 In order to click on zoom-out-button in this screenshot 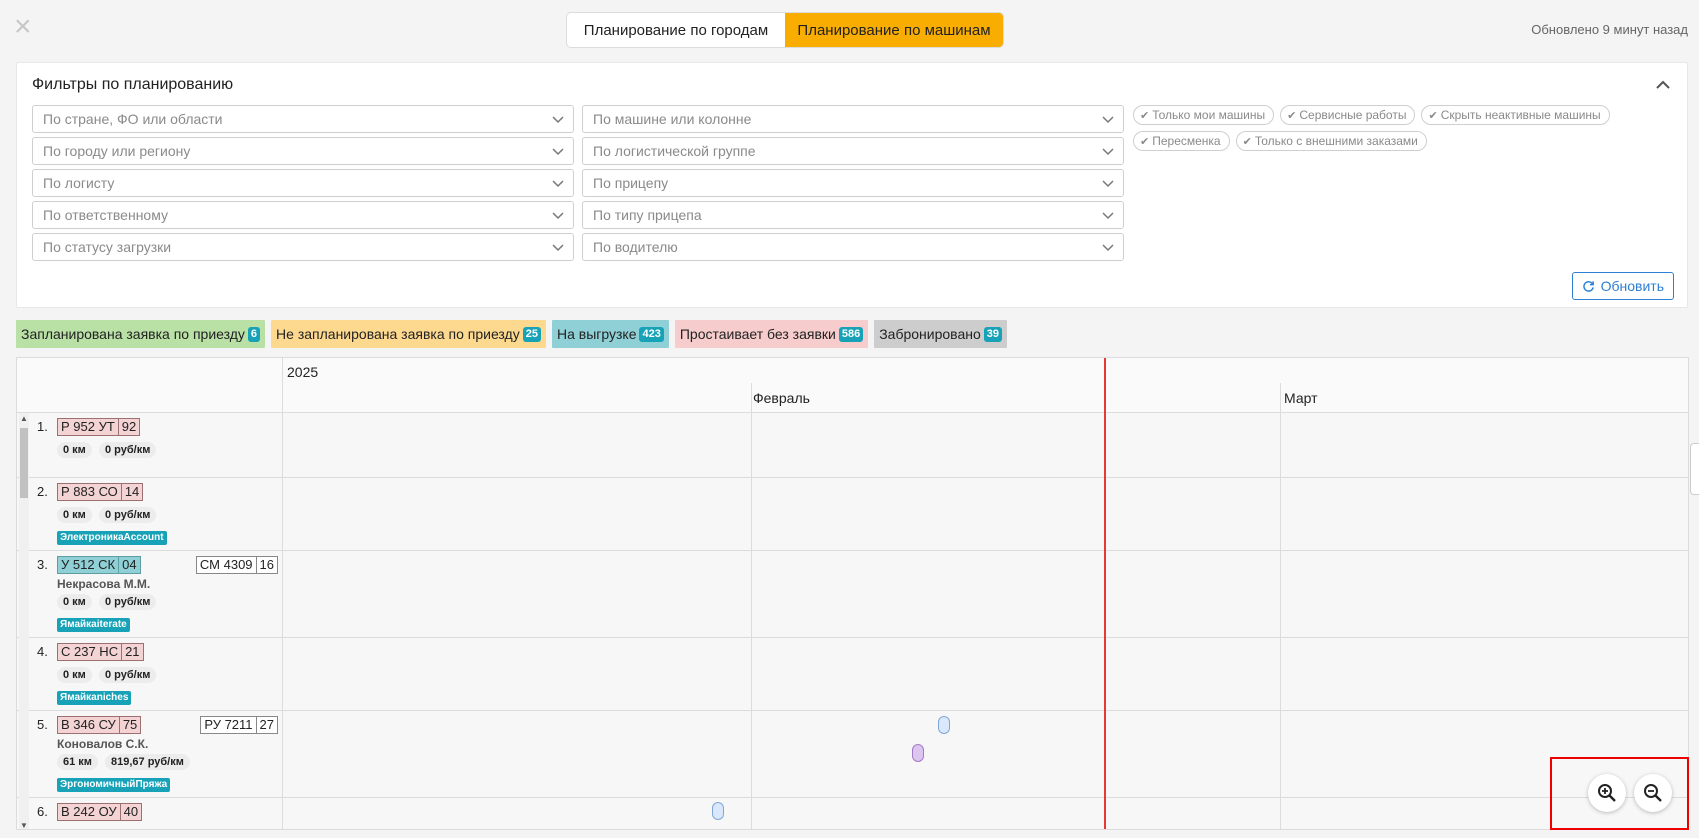, I will do `click(1653, 793)`.